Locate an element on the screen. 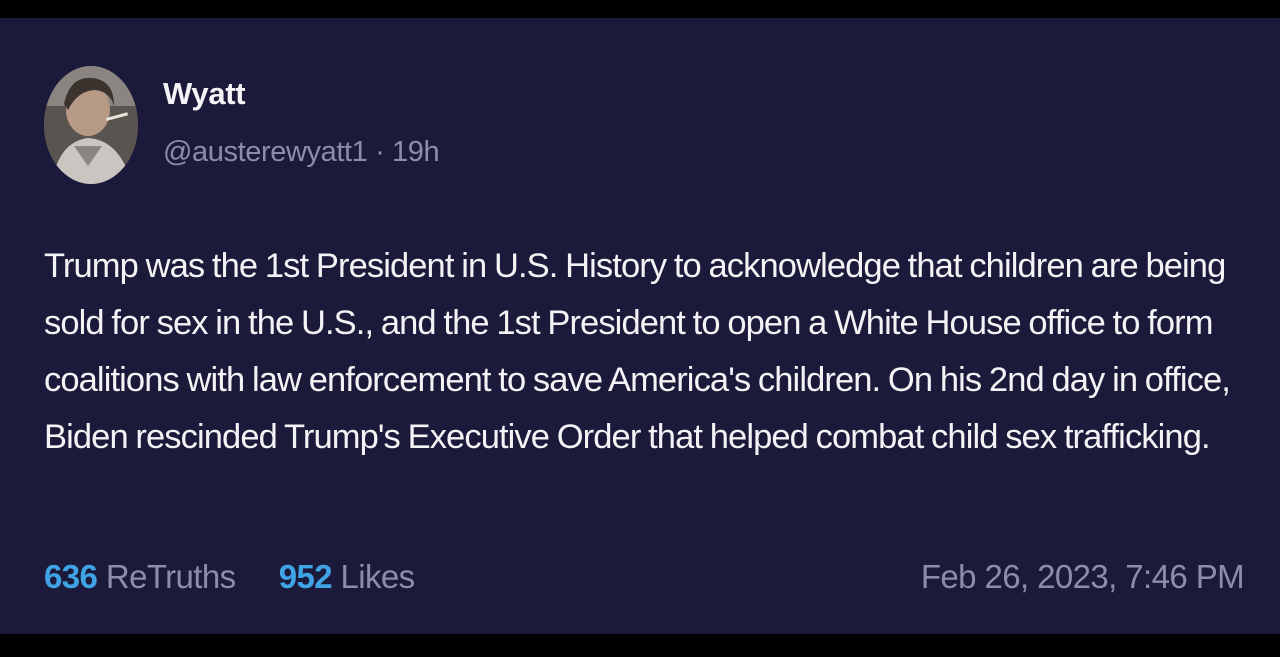  post-stats: 636 ReTruths 952 Likes is located at coordinates (229, 577).